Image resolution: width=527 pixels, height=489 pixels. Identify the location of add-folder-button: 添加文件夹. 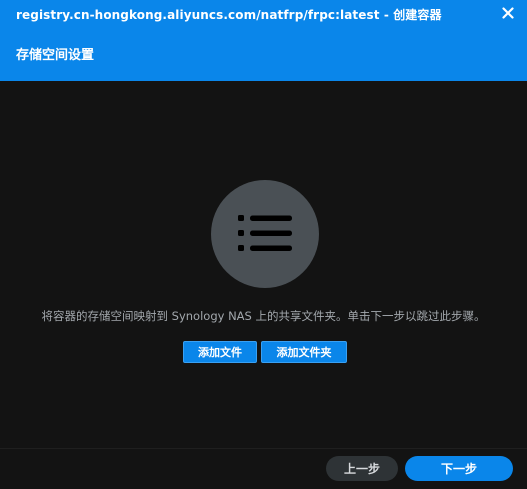
(304, 352).